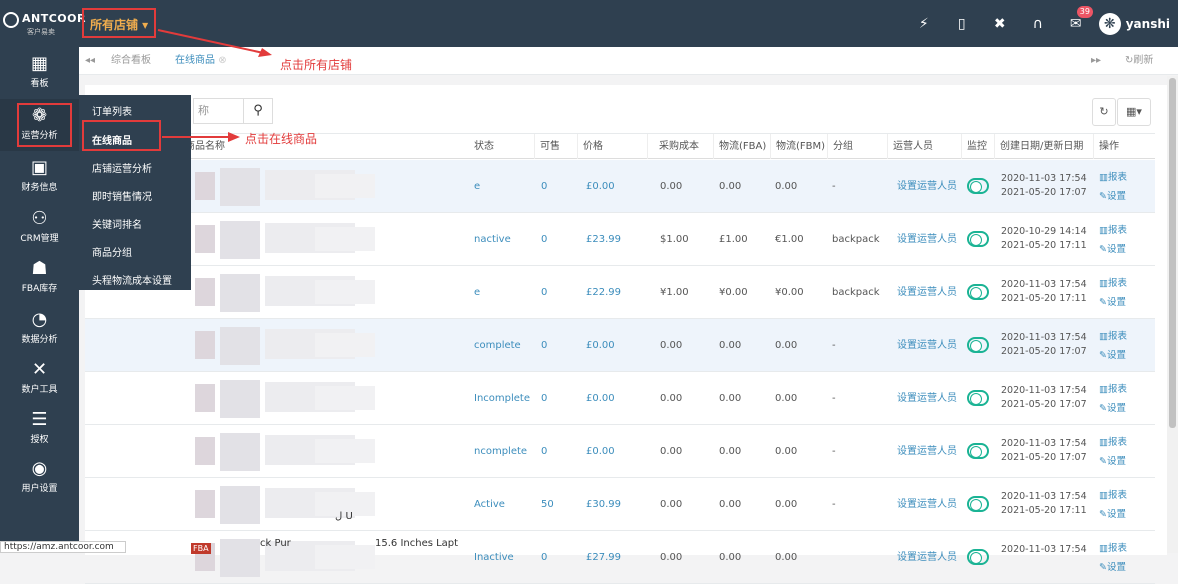 This screenshot has width=1178, height=584. Describe the element at coordinates (1172, 253) in the screenshot. I see `scrollbar-thumb` at that location.